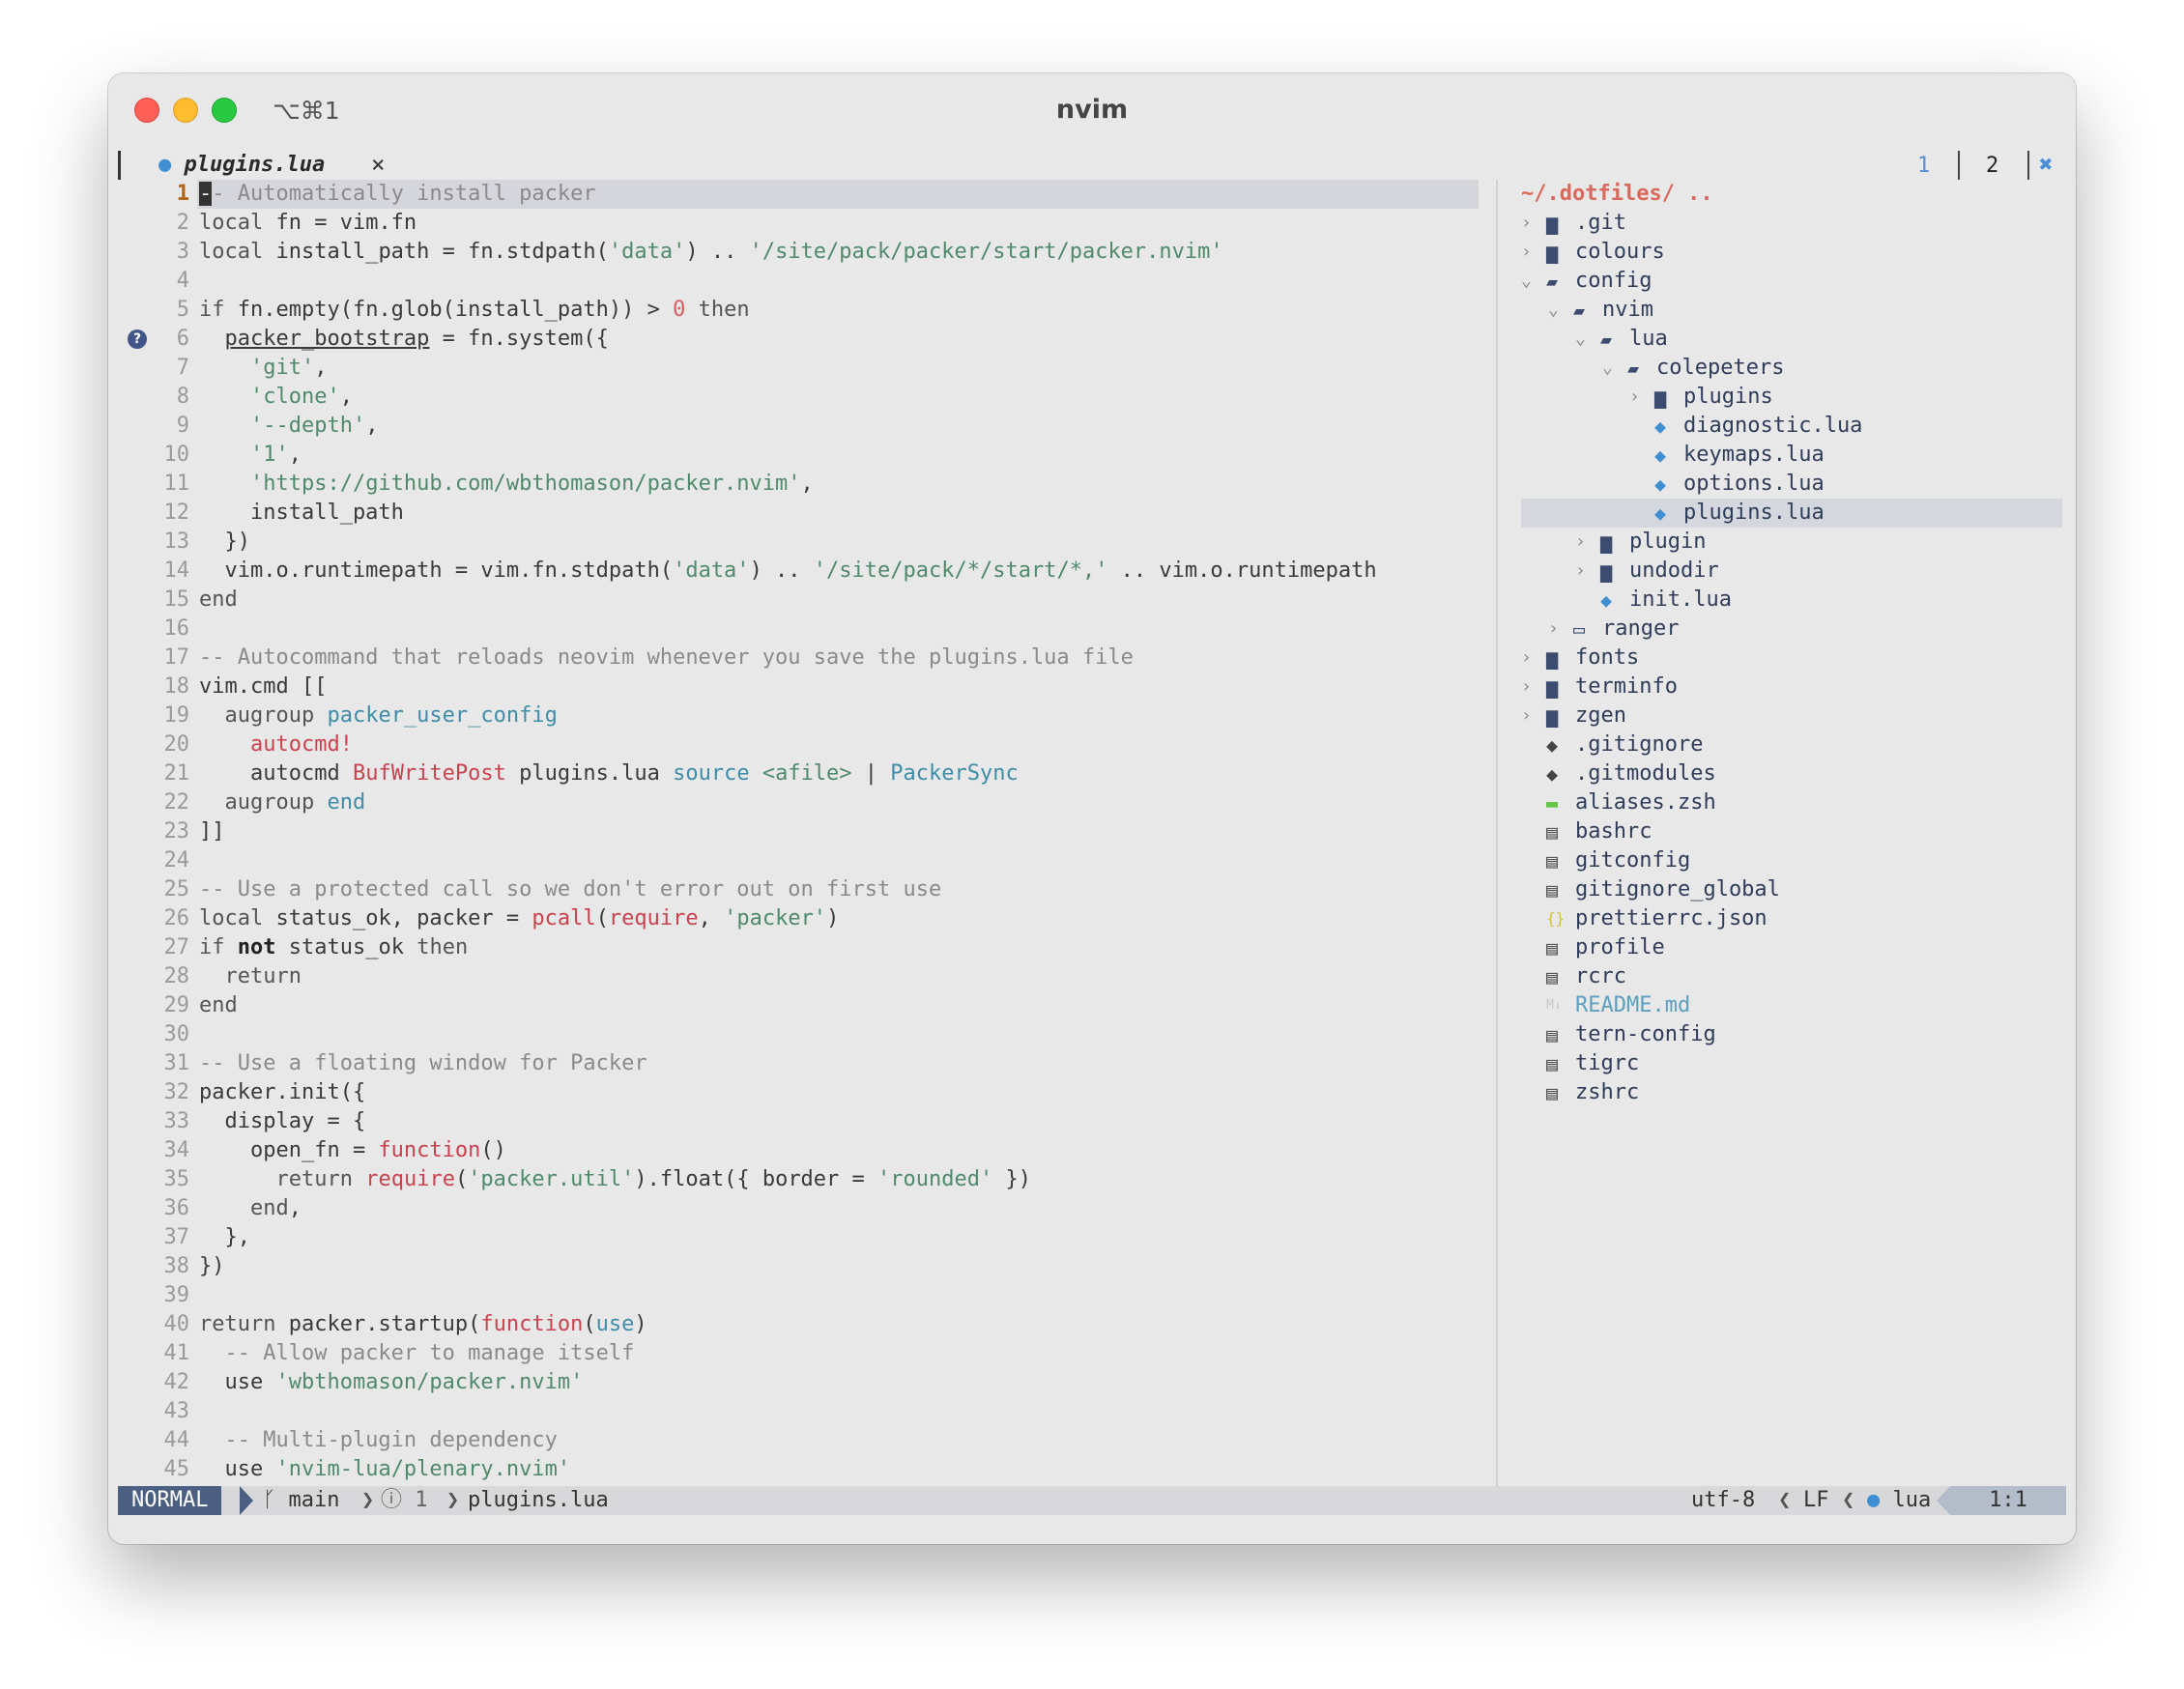  I want to click on code-line: 39, so click(804, 1295).